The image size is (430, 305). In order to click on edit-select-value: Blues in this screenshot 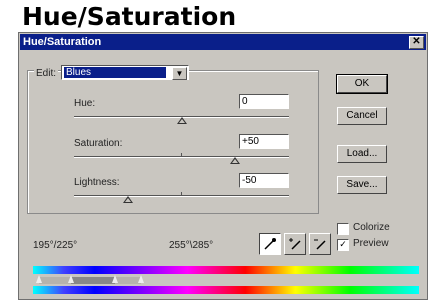, I will do `click(115, 72)`.